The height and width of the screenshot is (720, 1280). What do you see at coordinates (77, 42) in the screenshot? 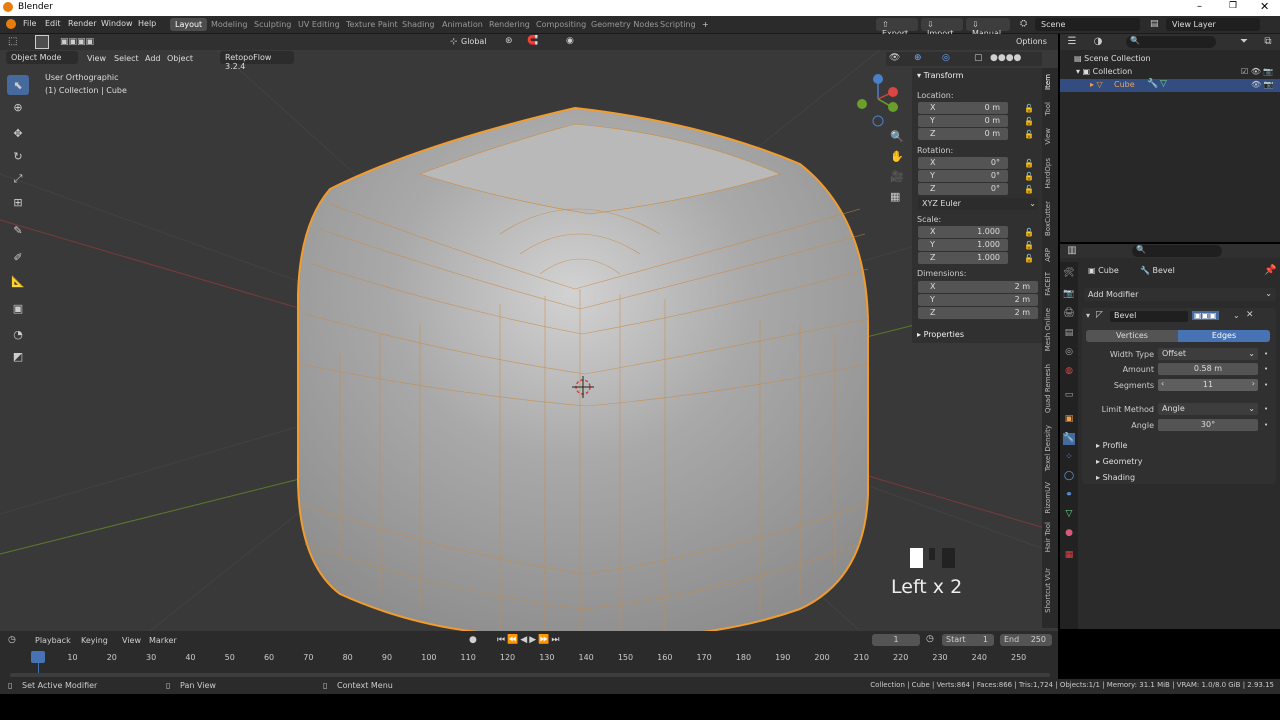
I see `selection-mode-icons: ▣▣▣▣` at bounding box center [77, 42].